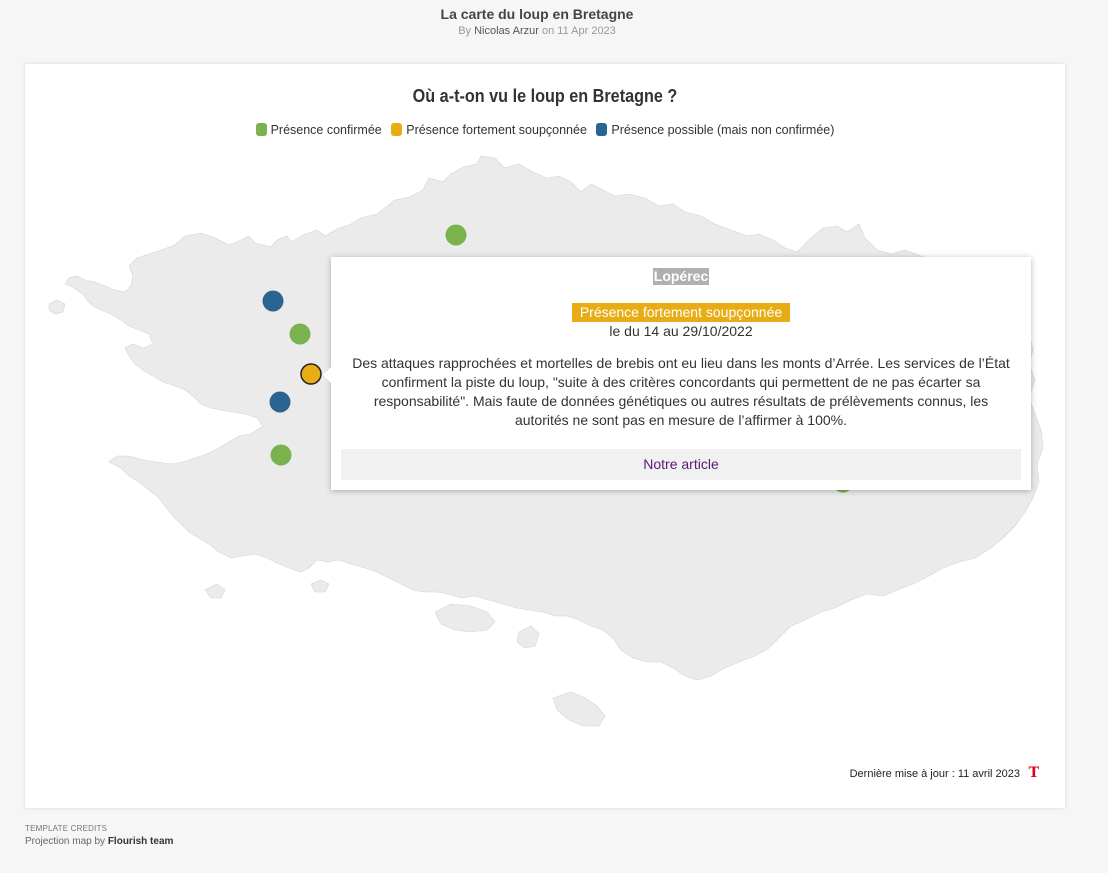 The height and width of the screenshot is (873, 1108). Describe the element at coordinates (545, 96) in the screenshot. I see `viz-title: Où a-t-on vu le loup en Bretagne ?` at that location.